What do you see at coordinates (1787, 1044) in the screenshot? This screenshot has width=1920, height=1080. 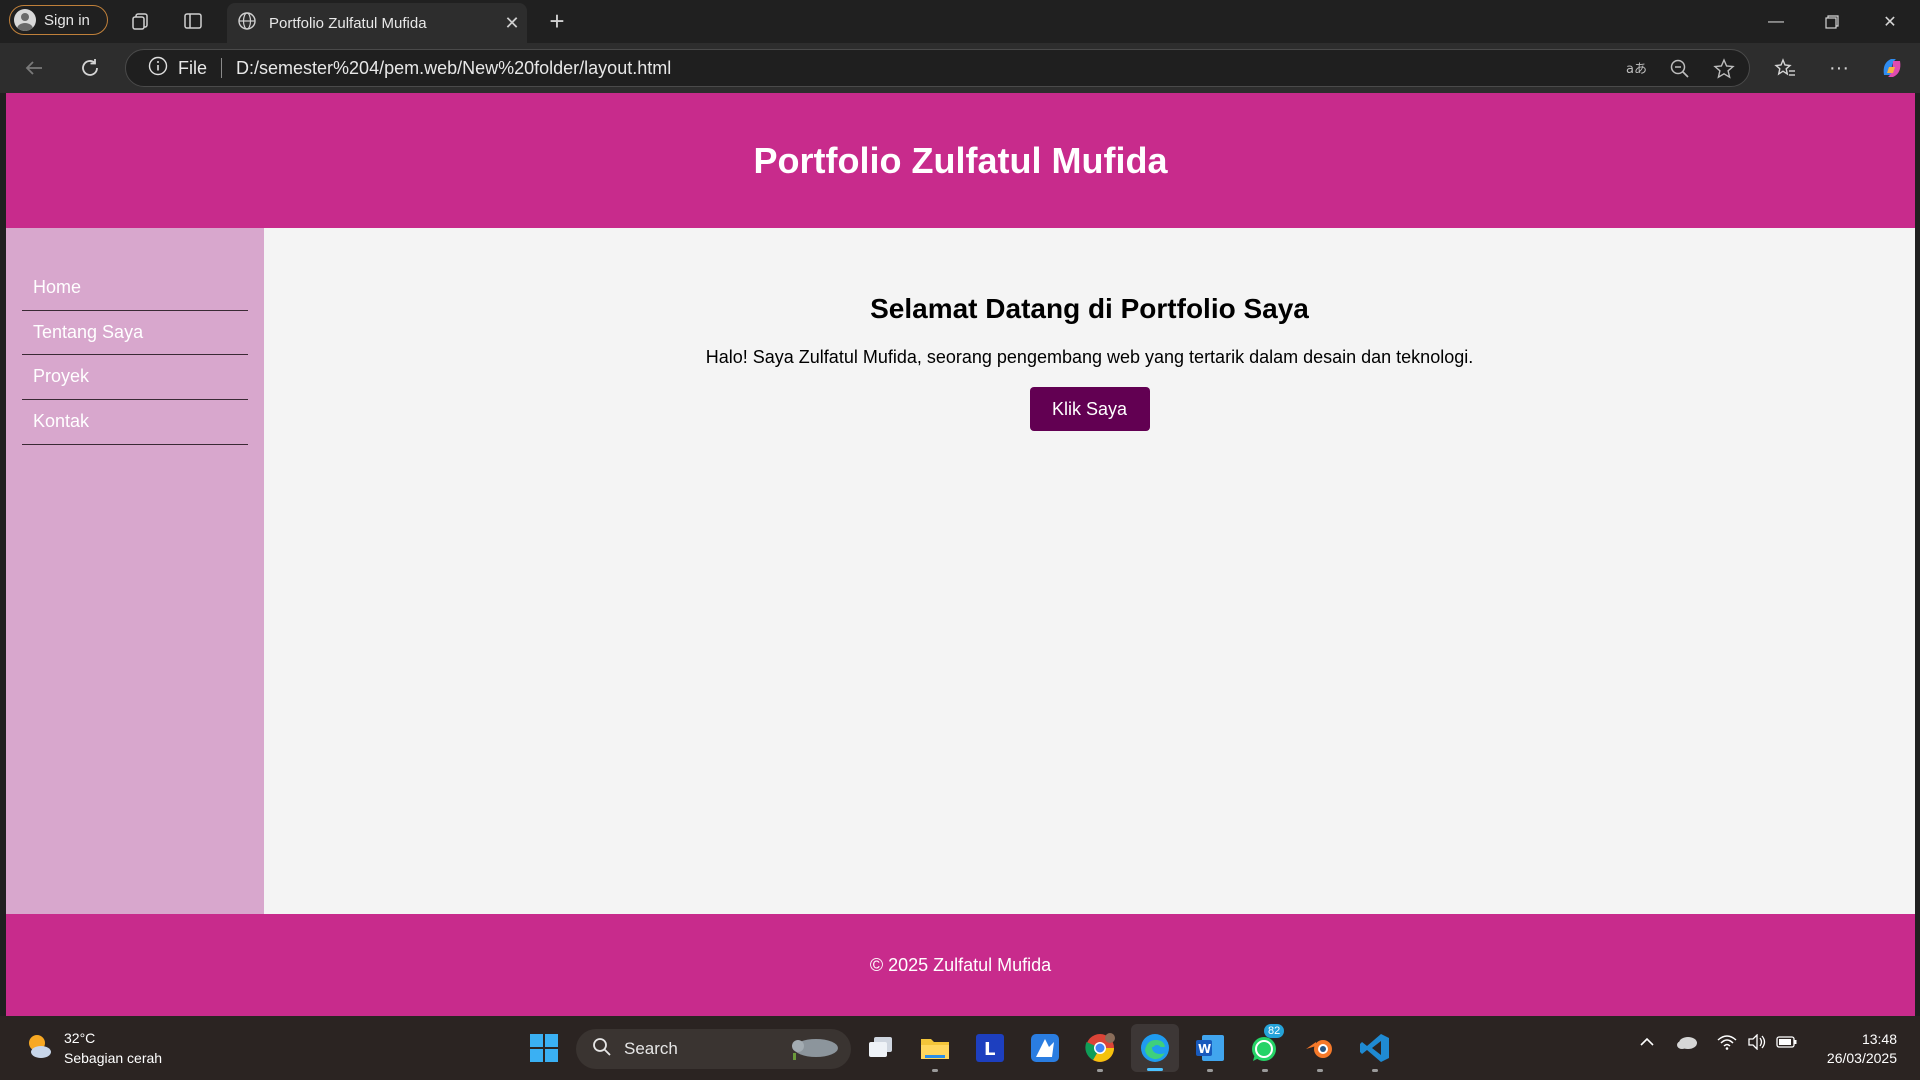 I see `battery-icon` at bounding box center [1787, 1044].